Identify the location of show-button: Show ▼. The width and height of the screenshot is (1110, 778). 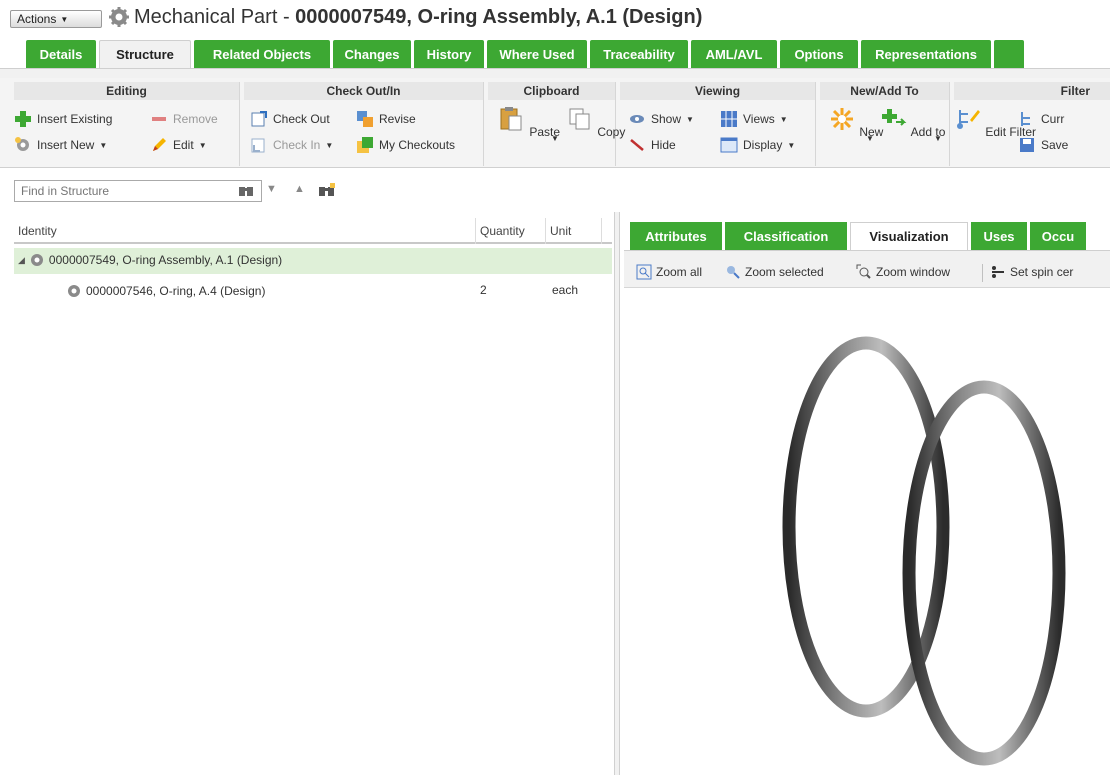
(661, 119).